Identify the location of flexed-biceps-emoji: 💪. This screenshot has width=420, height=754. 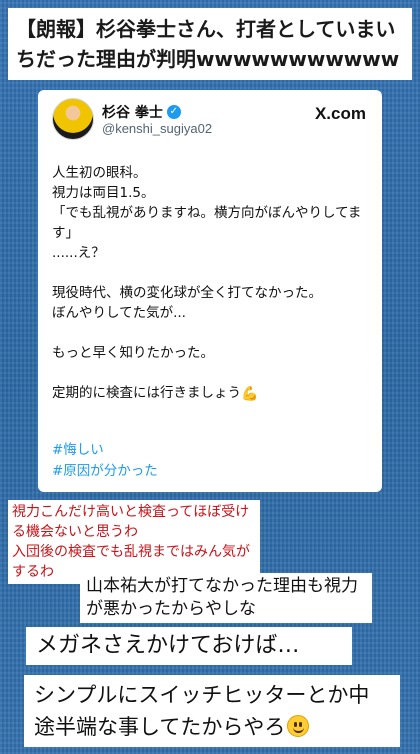
(250, 394).